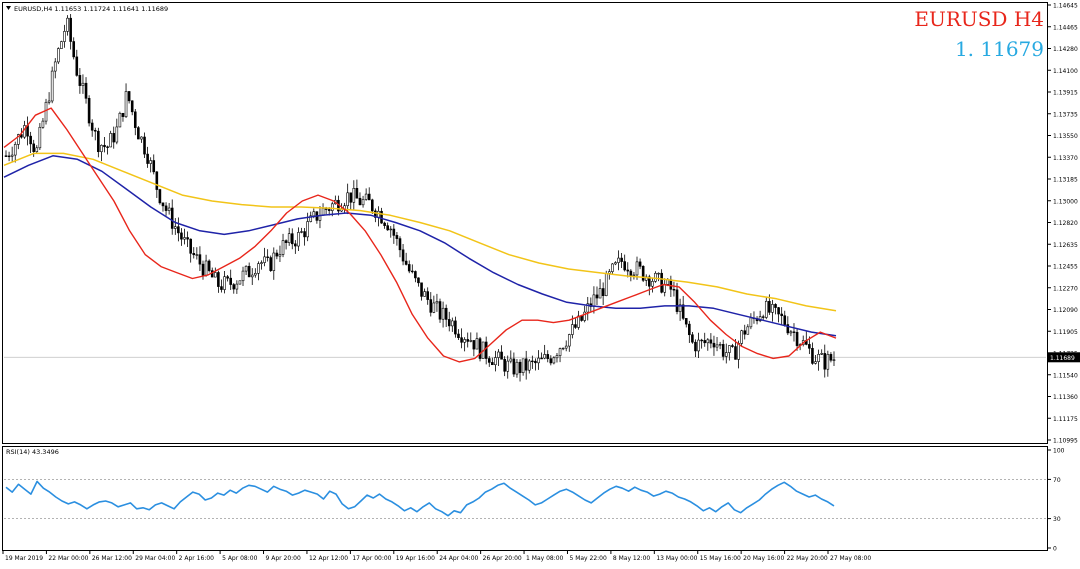  Describe the element at coordinates (1065, 71) in the screenshot. I see `price-tick-label: 1.14100` at that location.